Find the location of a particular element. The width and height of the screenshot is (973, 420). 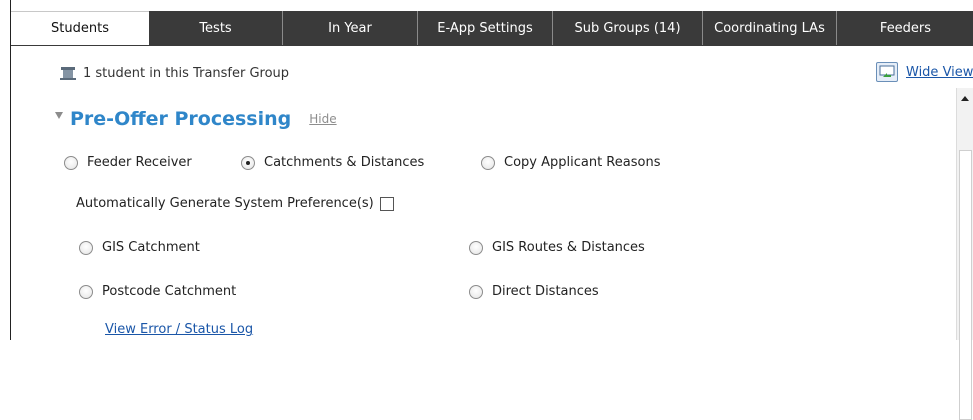

tab-students: Students is located at coordinates (80, 28).